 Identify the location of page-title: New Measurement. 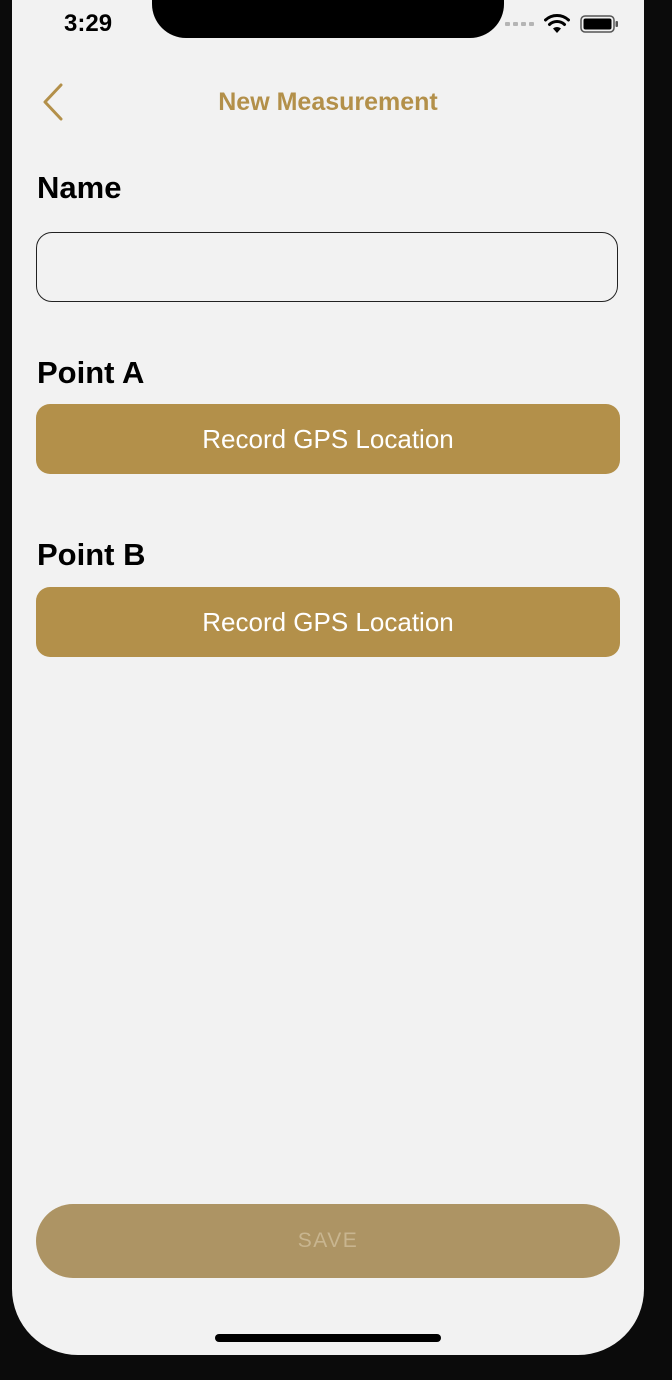
(328, 102).